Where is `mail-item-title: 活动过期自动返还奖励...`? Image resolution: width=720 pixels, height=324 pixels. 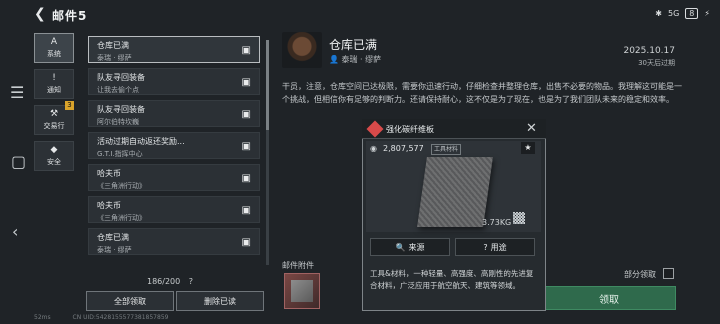 mail-item-title: 活动过期自动返还奖励... is located at coordinates (141, 141).